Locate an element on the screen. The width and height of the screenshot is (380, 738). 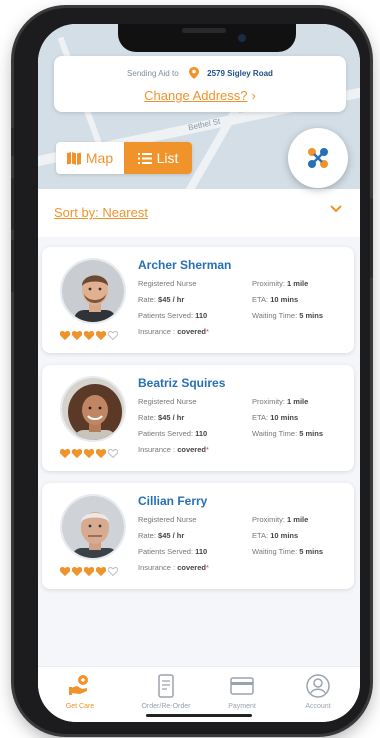
location-pin-icon is located at coordinates (193, 73).